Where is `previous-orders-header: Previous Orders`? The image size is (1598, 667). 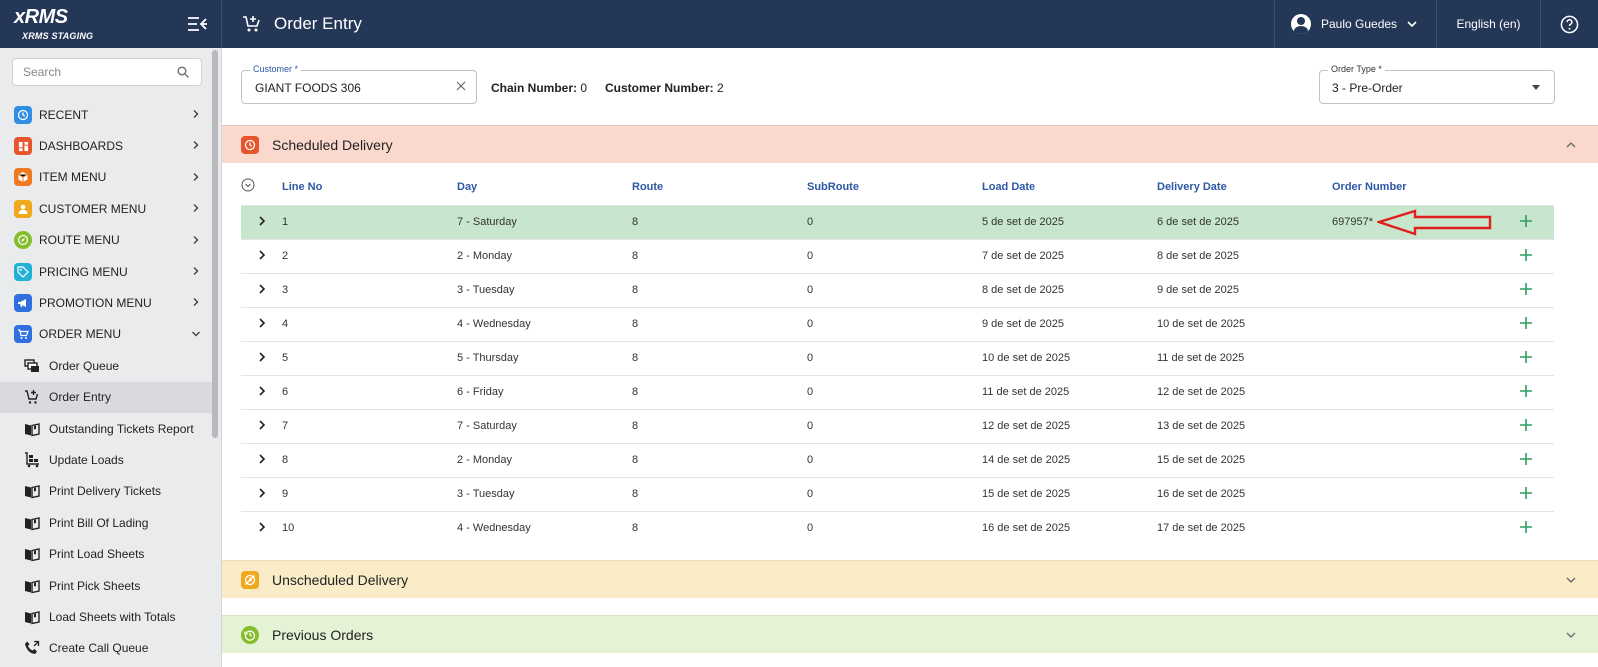 previous-orders-header: Previous Orders is located at coordinates (910, 634).